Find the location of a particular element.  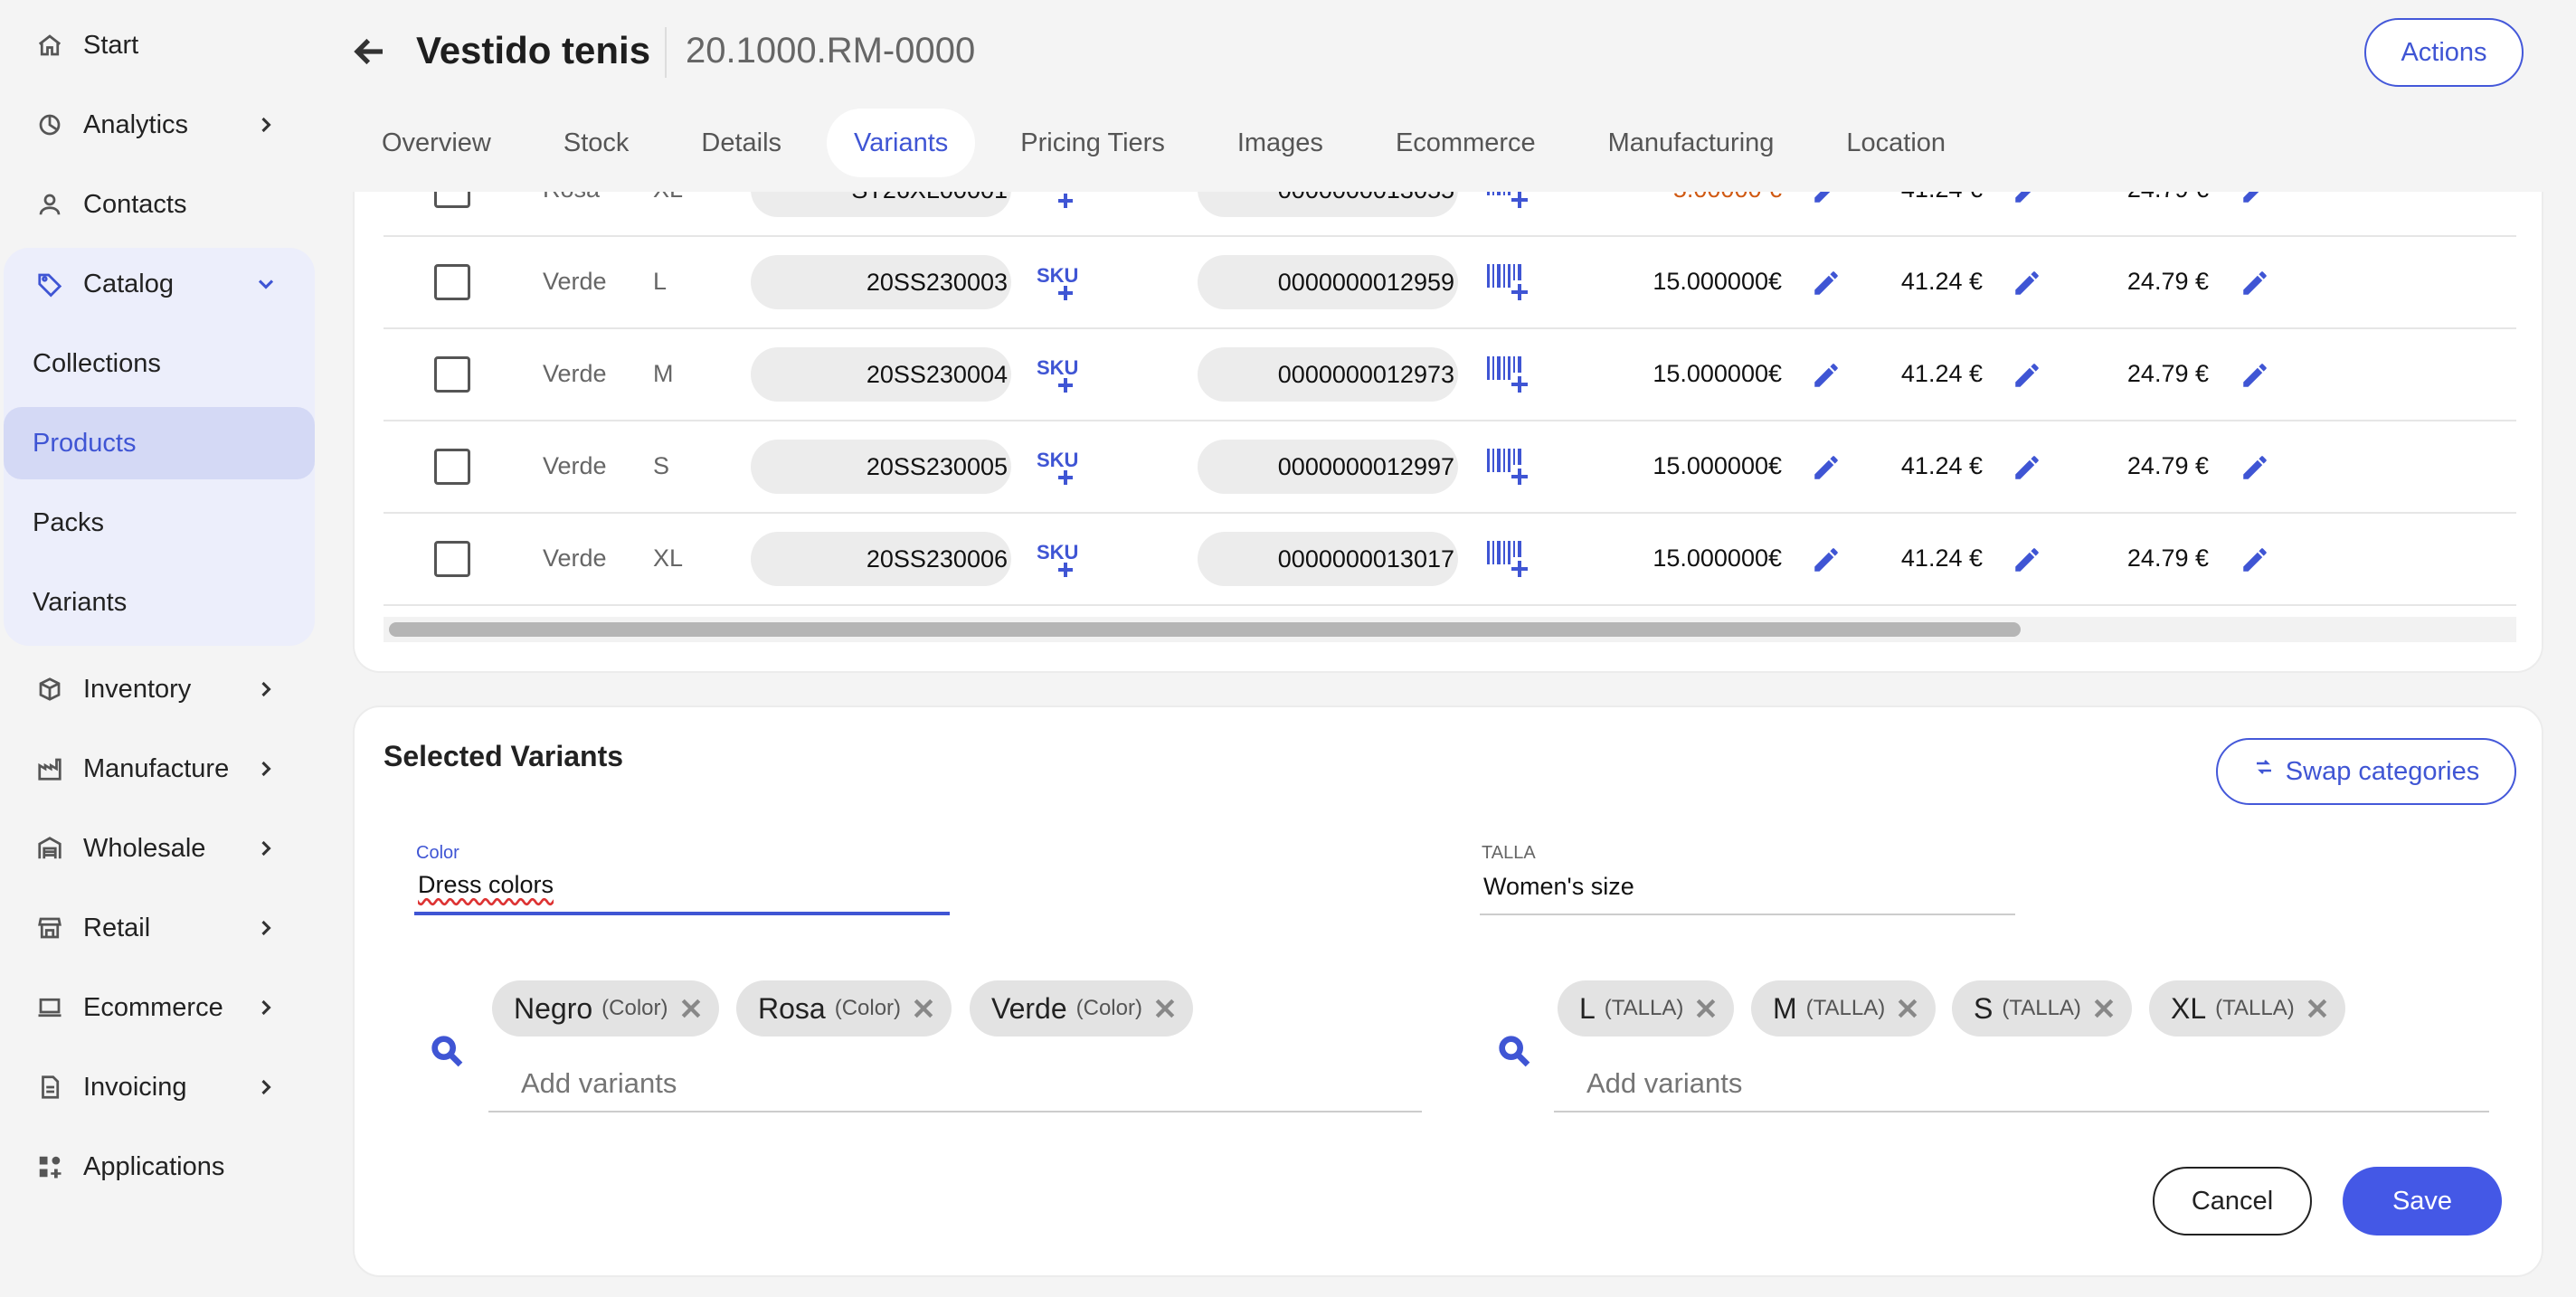

tab-pricing-tiers: Pricing Tiers is located at coordinates (1092, 143).